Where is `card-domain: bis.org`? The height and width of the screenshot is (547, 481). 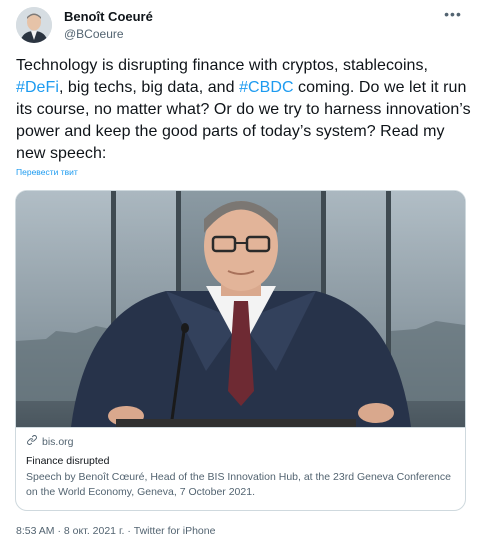
card-domain: bis.org is located at coordinates (239, 442).